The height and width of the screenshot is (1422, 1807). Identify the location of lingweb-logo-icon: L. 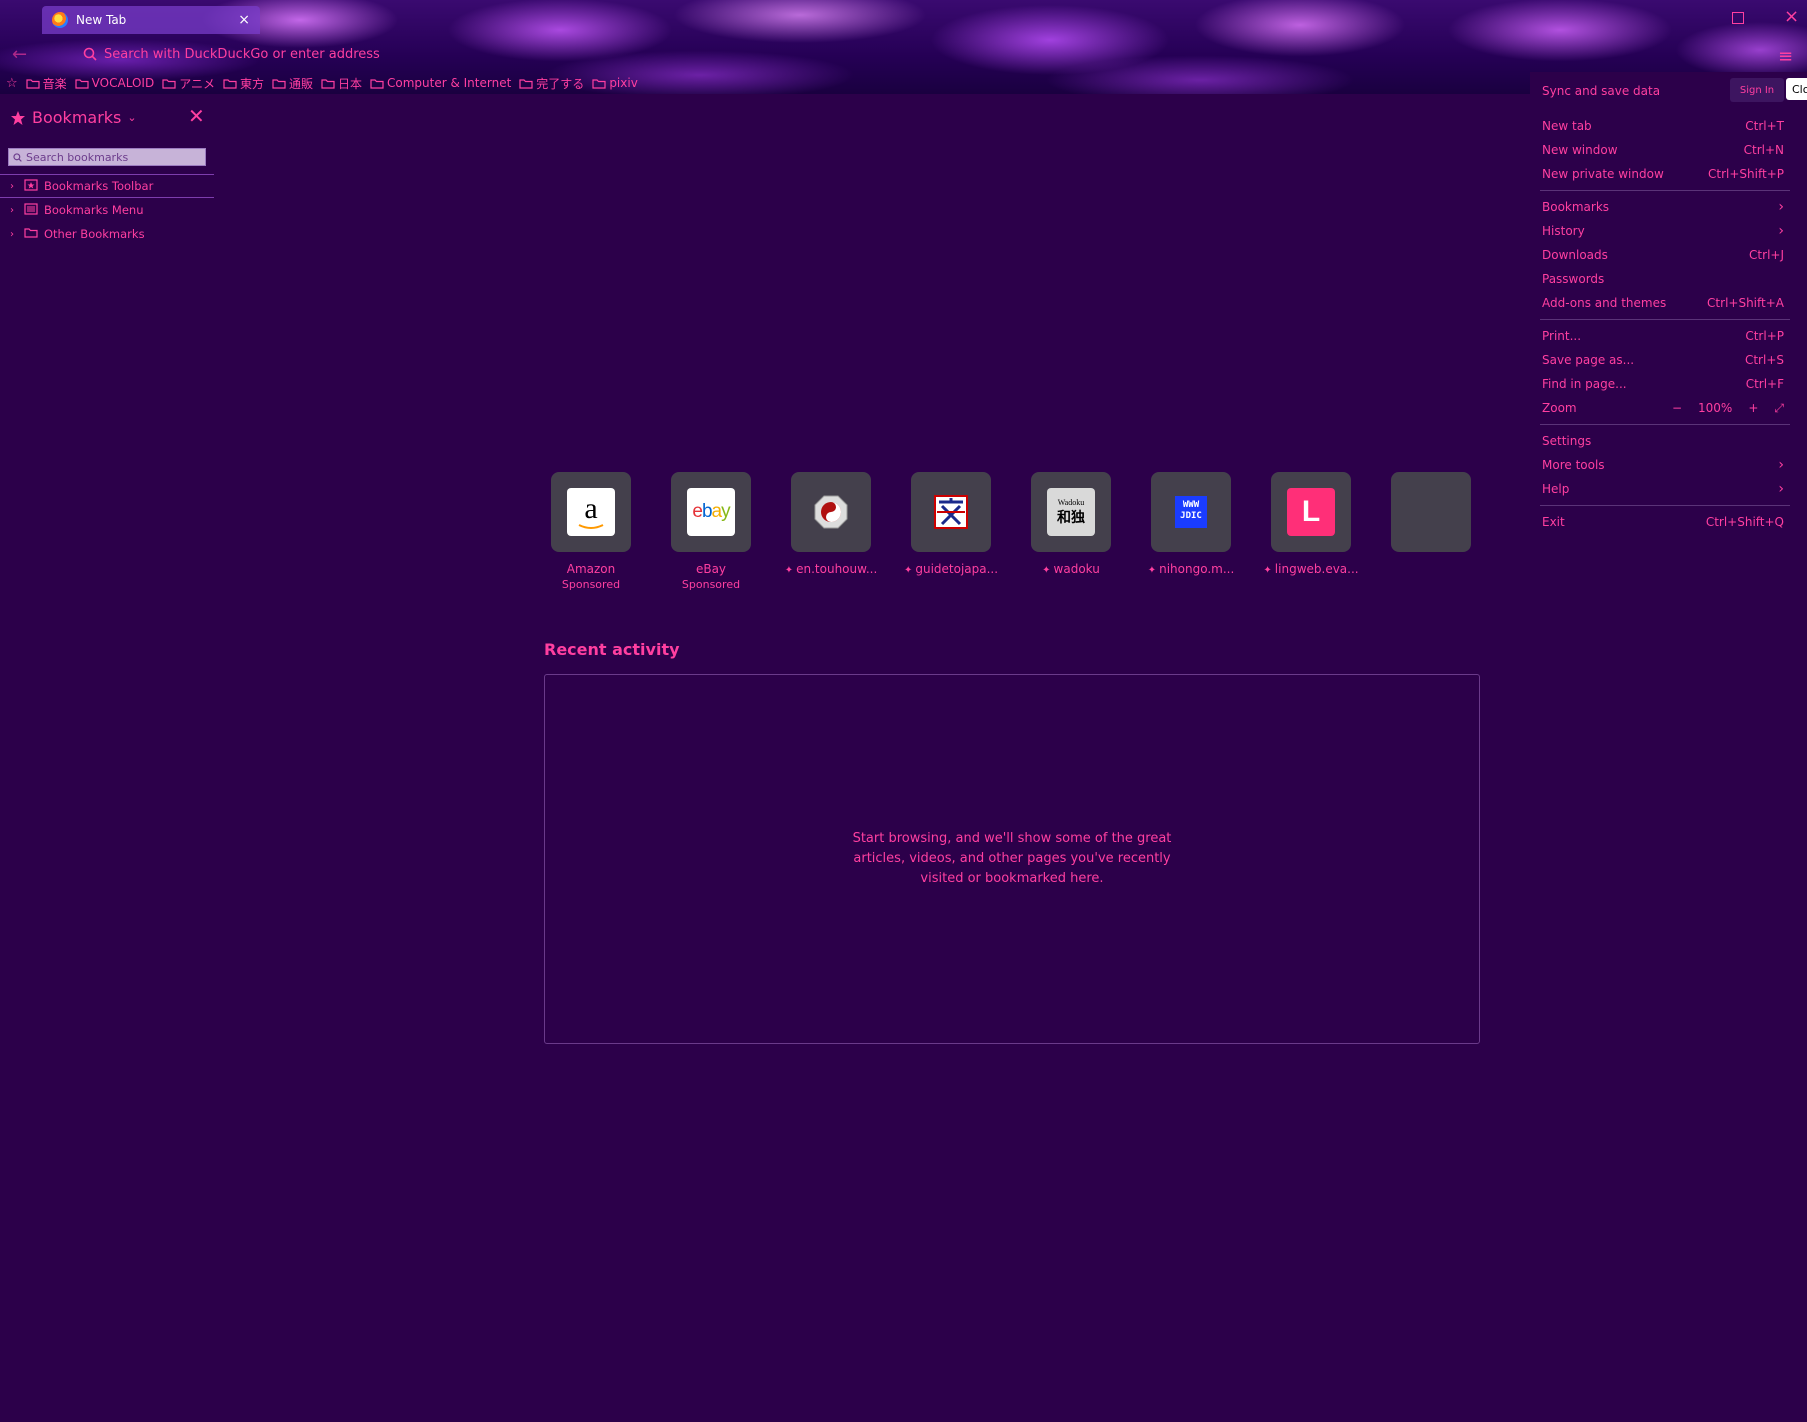
(1311, 512).